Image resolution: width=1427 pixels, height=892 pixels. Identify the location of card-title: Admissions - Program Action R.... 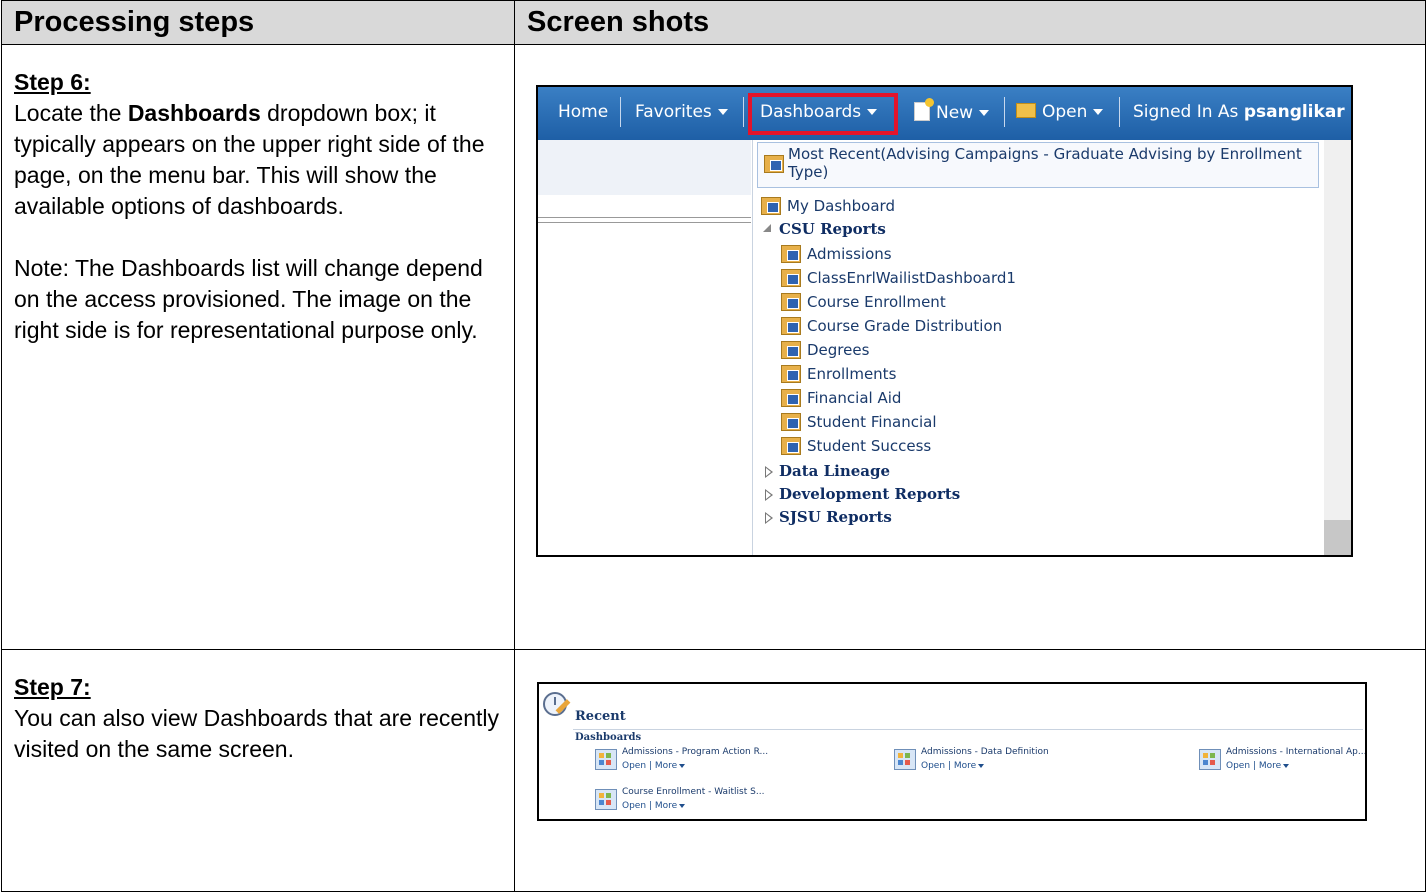
(695, 752).